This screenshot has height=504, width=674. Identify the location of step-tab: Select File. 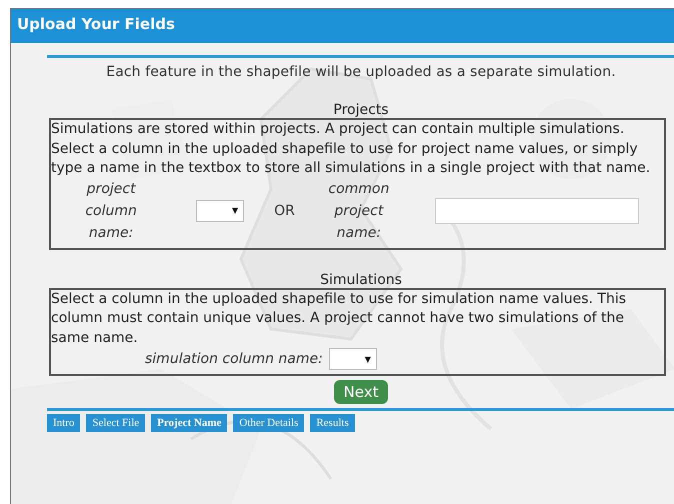
(116, 423).